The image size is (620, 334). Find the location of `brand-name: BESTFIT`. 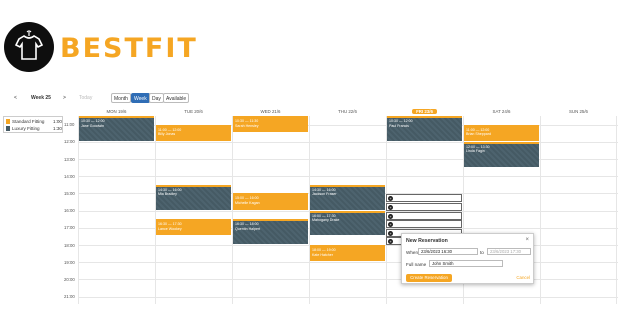

brand-name: BESTFIT is located at coordinates (129, 48).